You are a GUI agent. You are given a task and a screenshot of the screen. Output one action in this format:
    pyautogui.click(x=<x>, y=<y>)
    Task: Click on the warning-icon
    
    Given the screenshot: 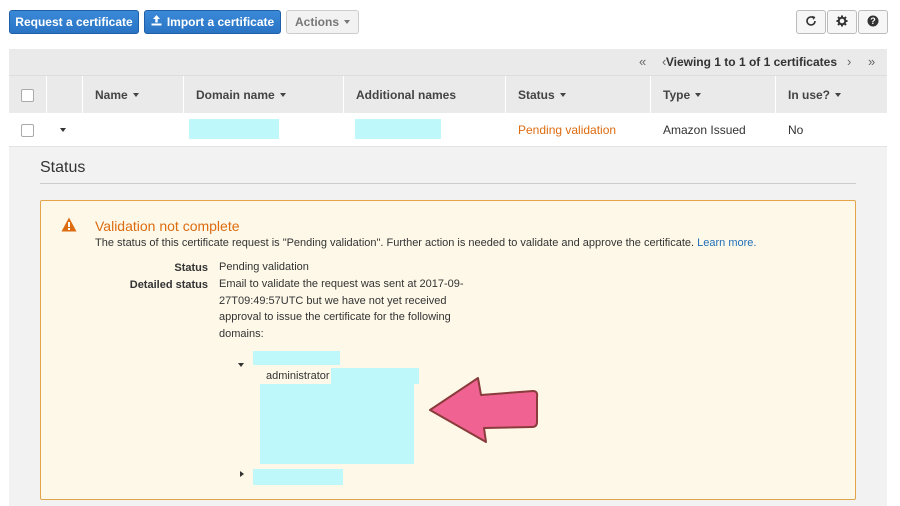 What is the action you would take?
    pyautogui.click(x=69, y=227)
    